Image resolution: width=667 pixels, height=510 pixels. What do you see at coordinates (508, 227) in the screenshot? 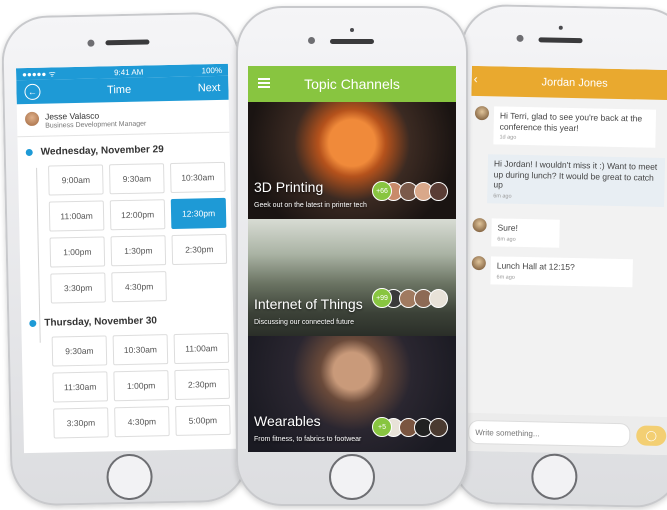
I see `message-text: Sure!` at bounding box center [508, 227].